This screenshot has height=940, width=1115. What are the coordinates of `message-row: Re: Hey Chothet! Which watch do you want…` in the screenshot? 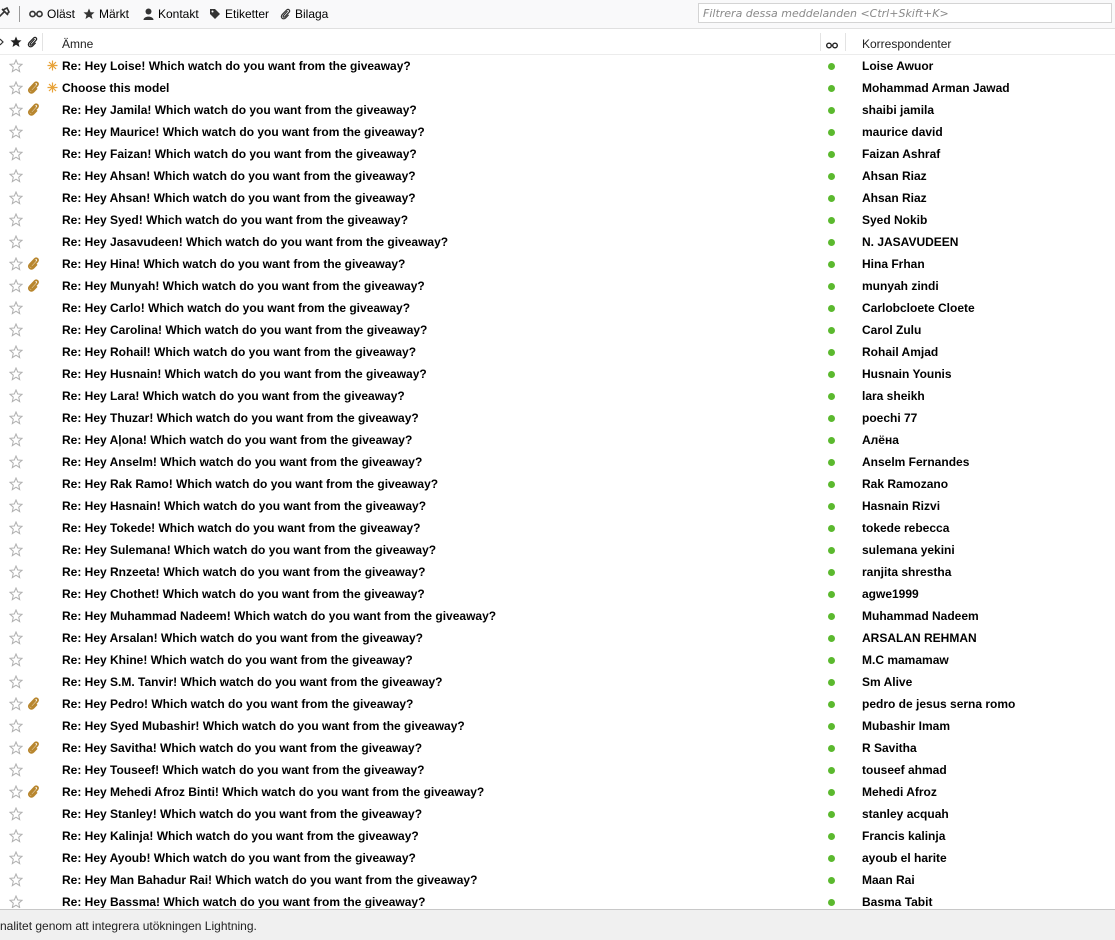 It's located at (557, 594).